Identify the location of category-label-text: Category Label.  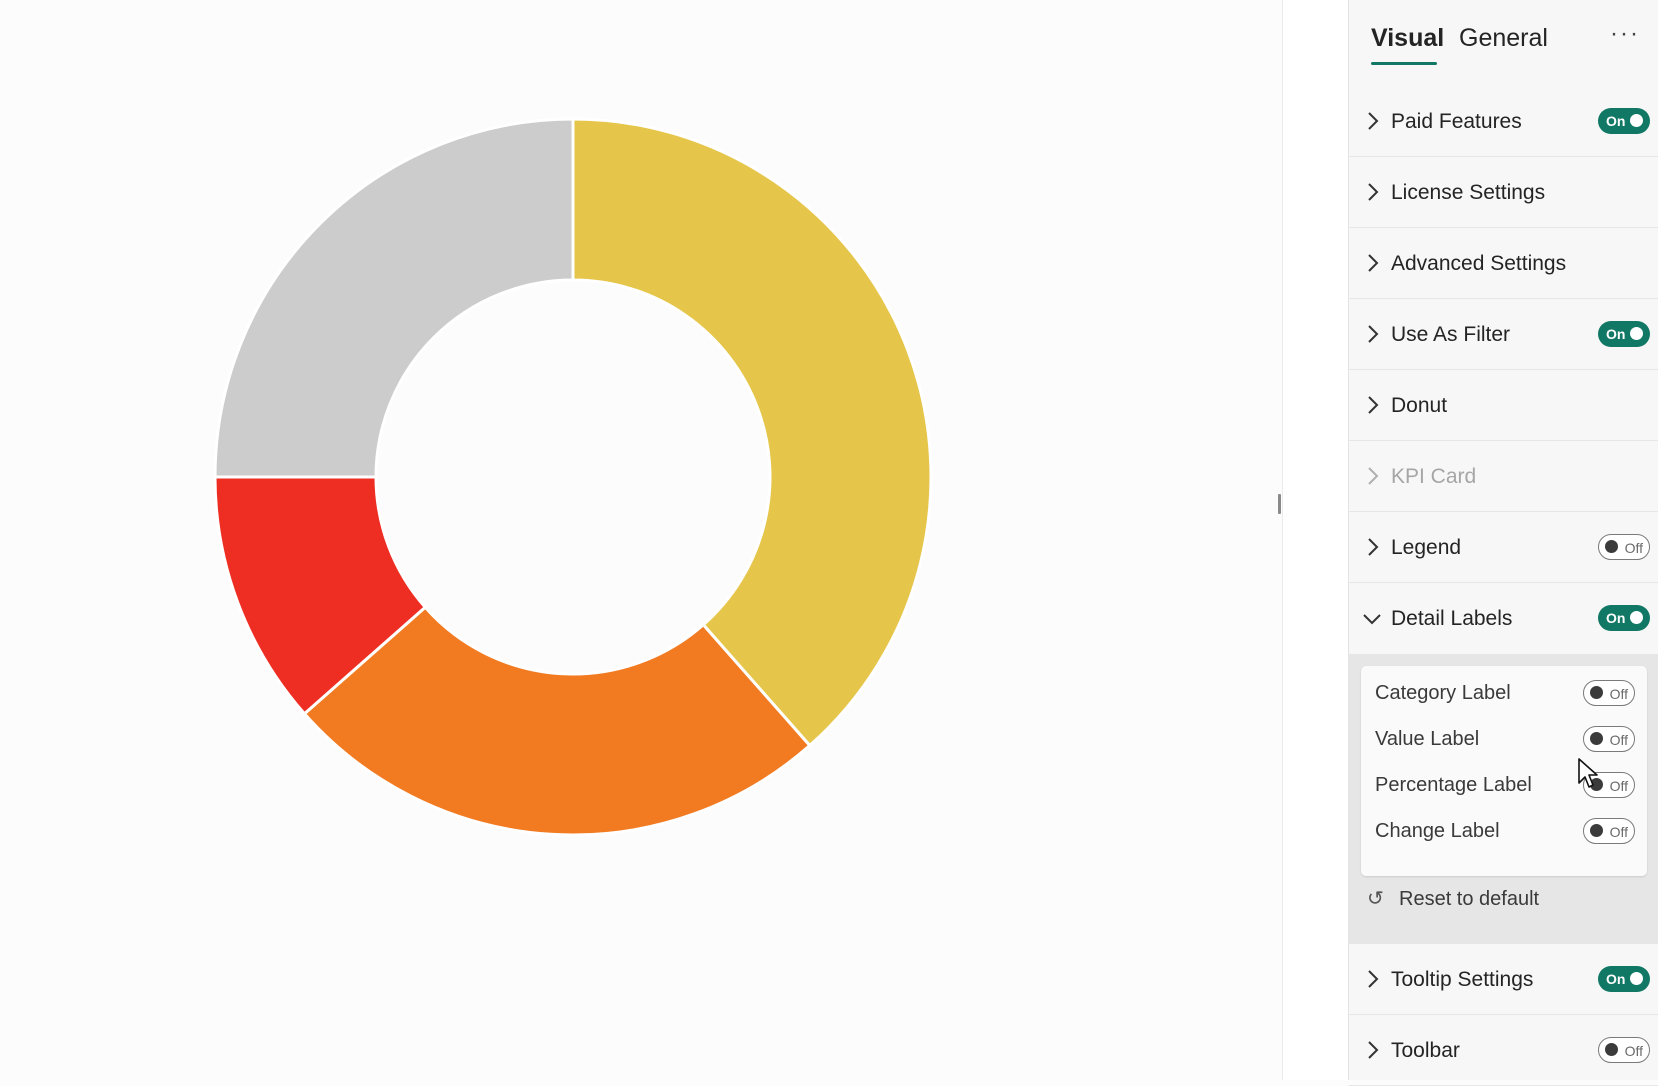
(1443, 693).